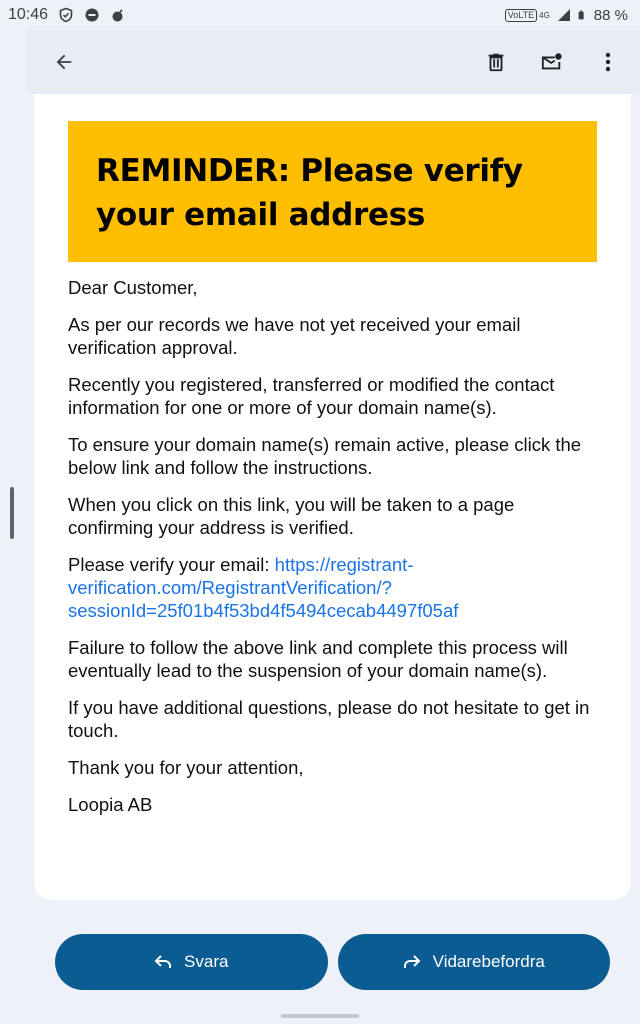 This screenshot has height=1024, width=640. I want to click on signal-icon, so click(563, 15).